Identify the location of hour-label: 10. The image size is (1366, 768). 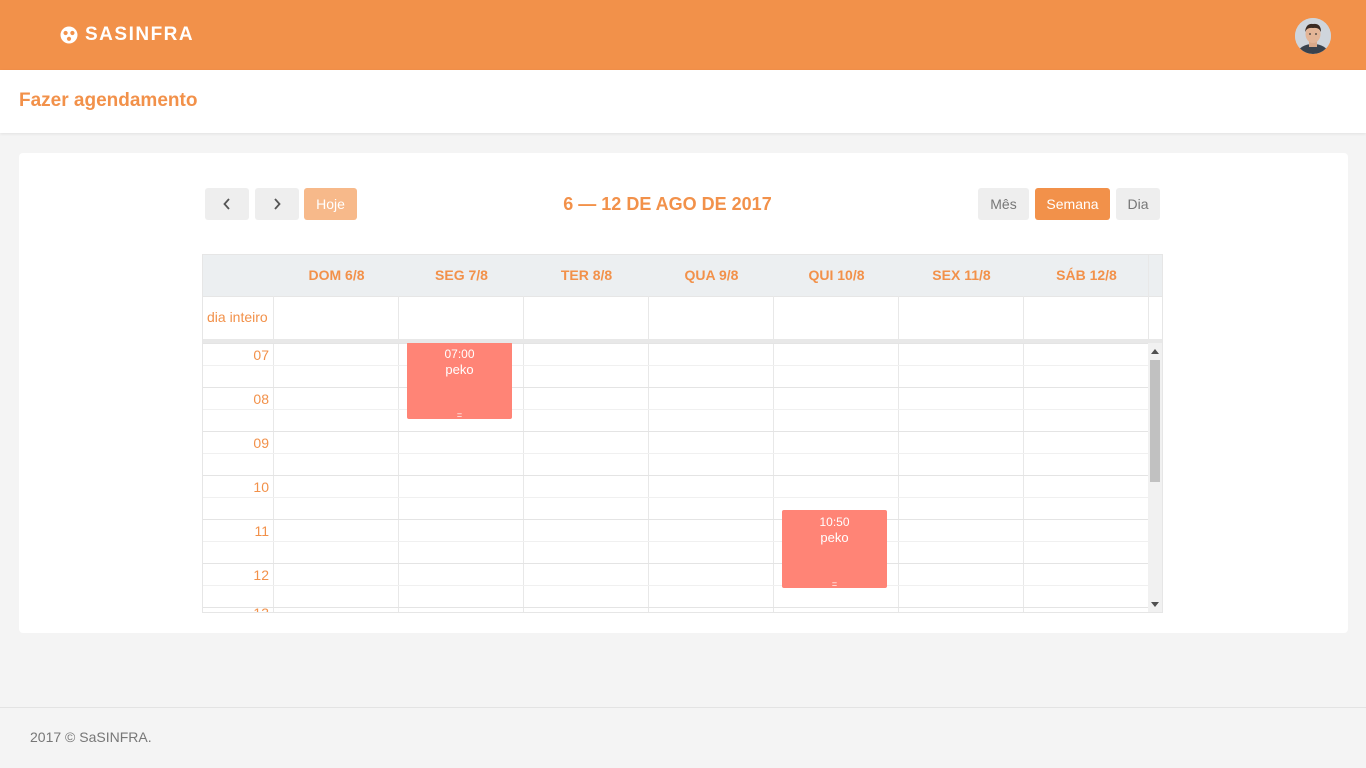
(261, 487).